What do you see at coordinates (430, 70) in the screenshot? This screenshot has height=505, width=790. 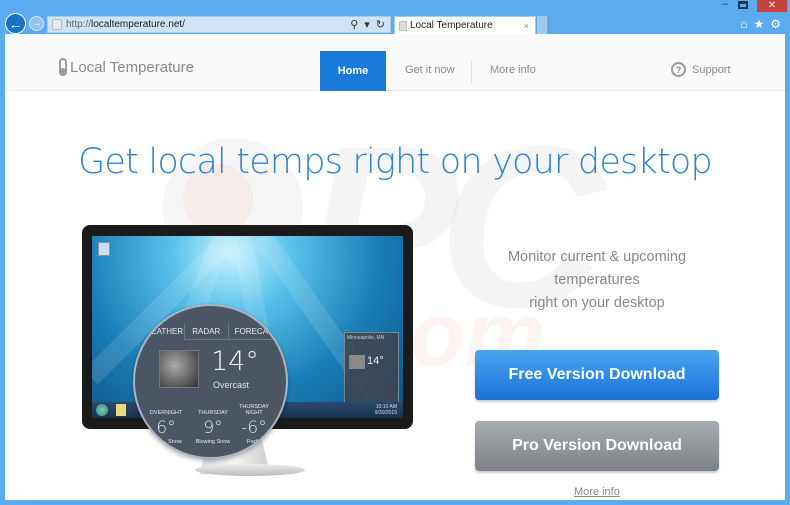 I see `nav-get-it-now: Get it now` at bounding box center [430, 70].